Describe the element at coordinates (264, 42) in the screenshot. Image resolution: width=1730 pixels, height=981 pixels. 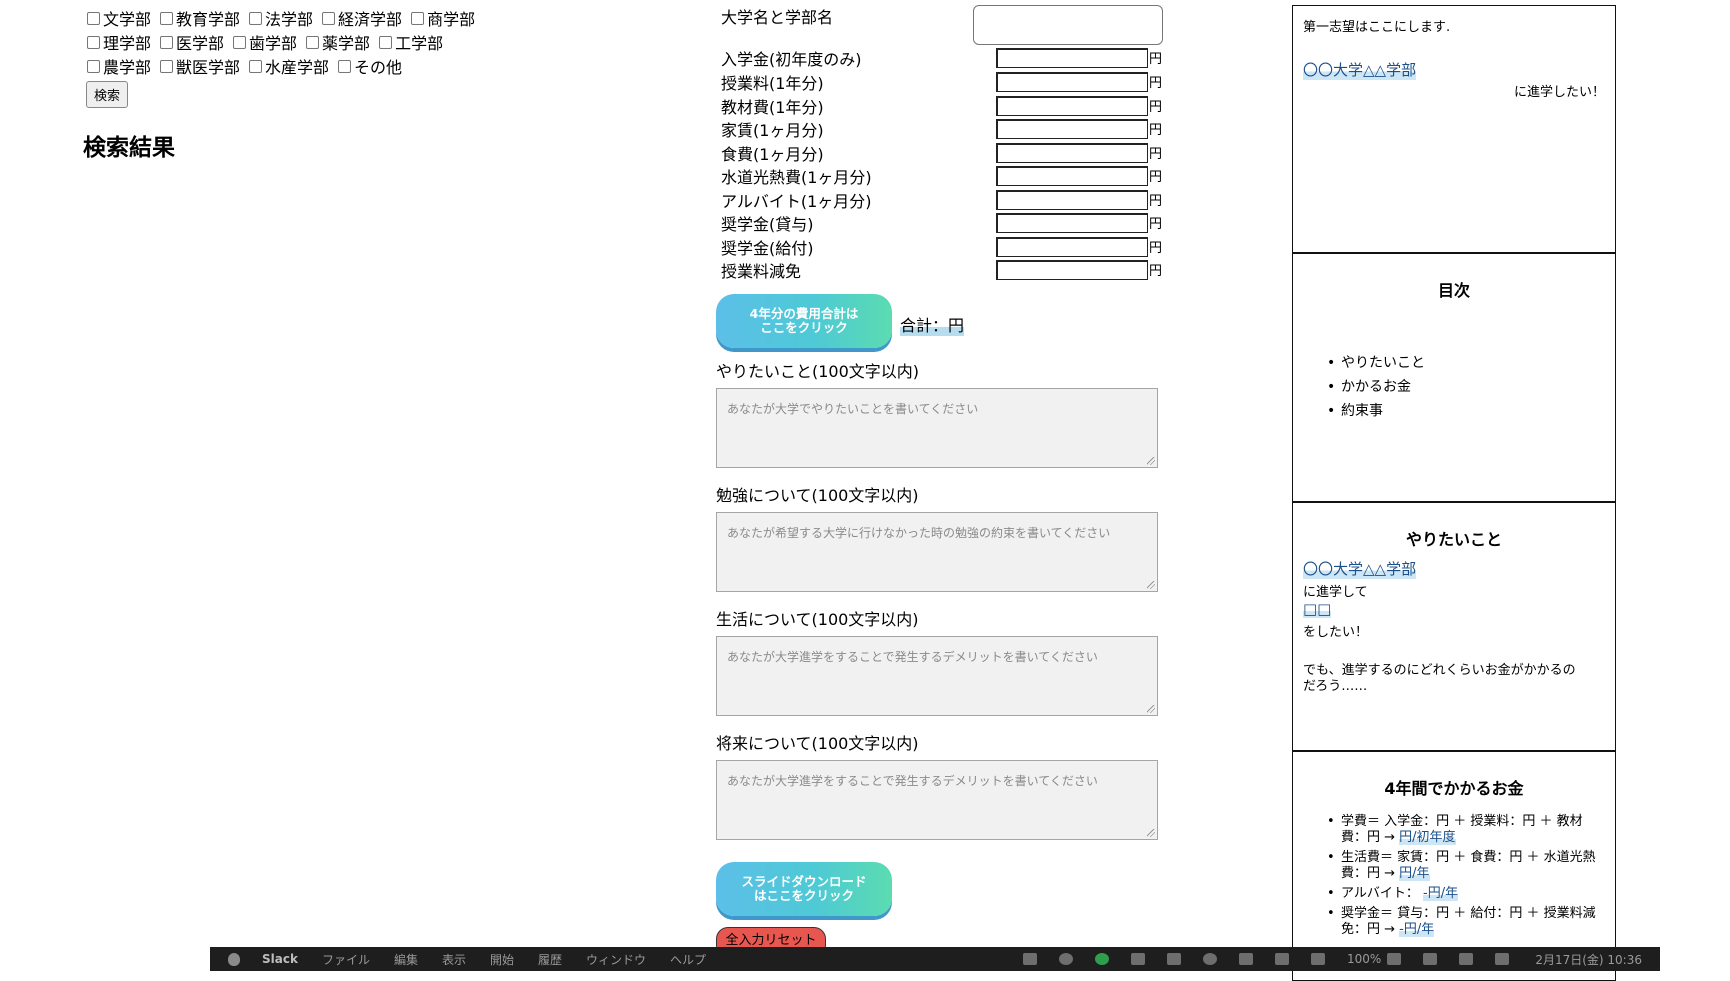
I see `faculty-checkbox-shigaku: 歯学部` at that location.